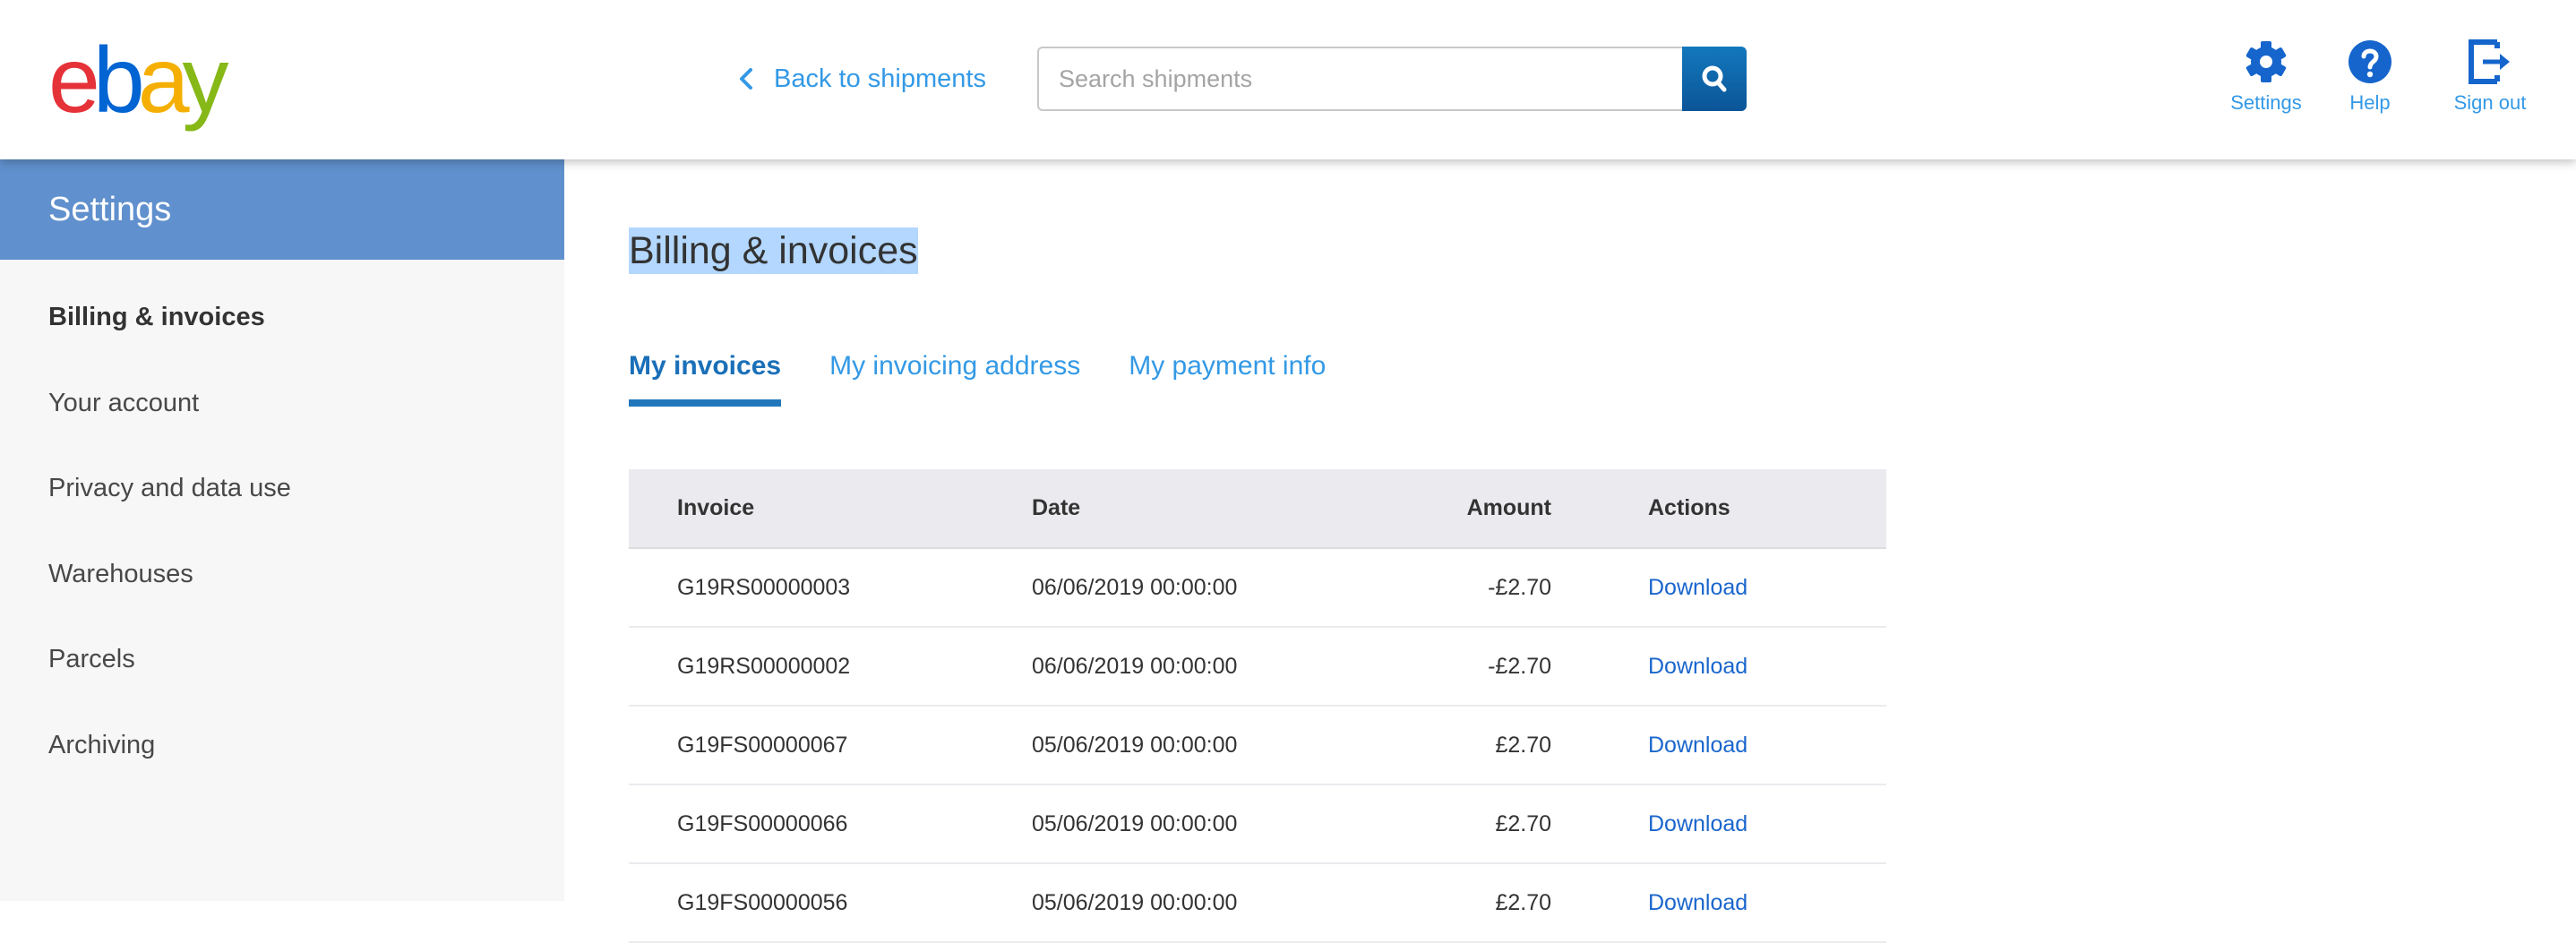 The image size is (2576, 943). I want to click on logo-letter-a: a, so click(163, 81).